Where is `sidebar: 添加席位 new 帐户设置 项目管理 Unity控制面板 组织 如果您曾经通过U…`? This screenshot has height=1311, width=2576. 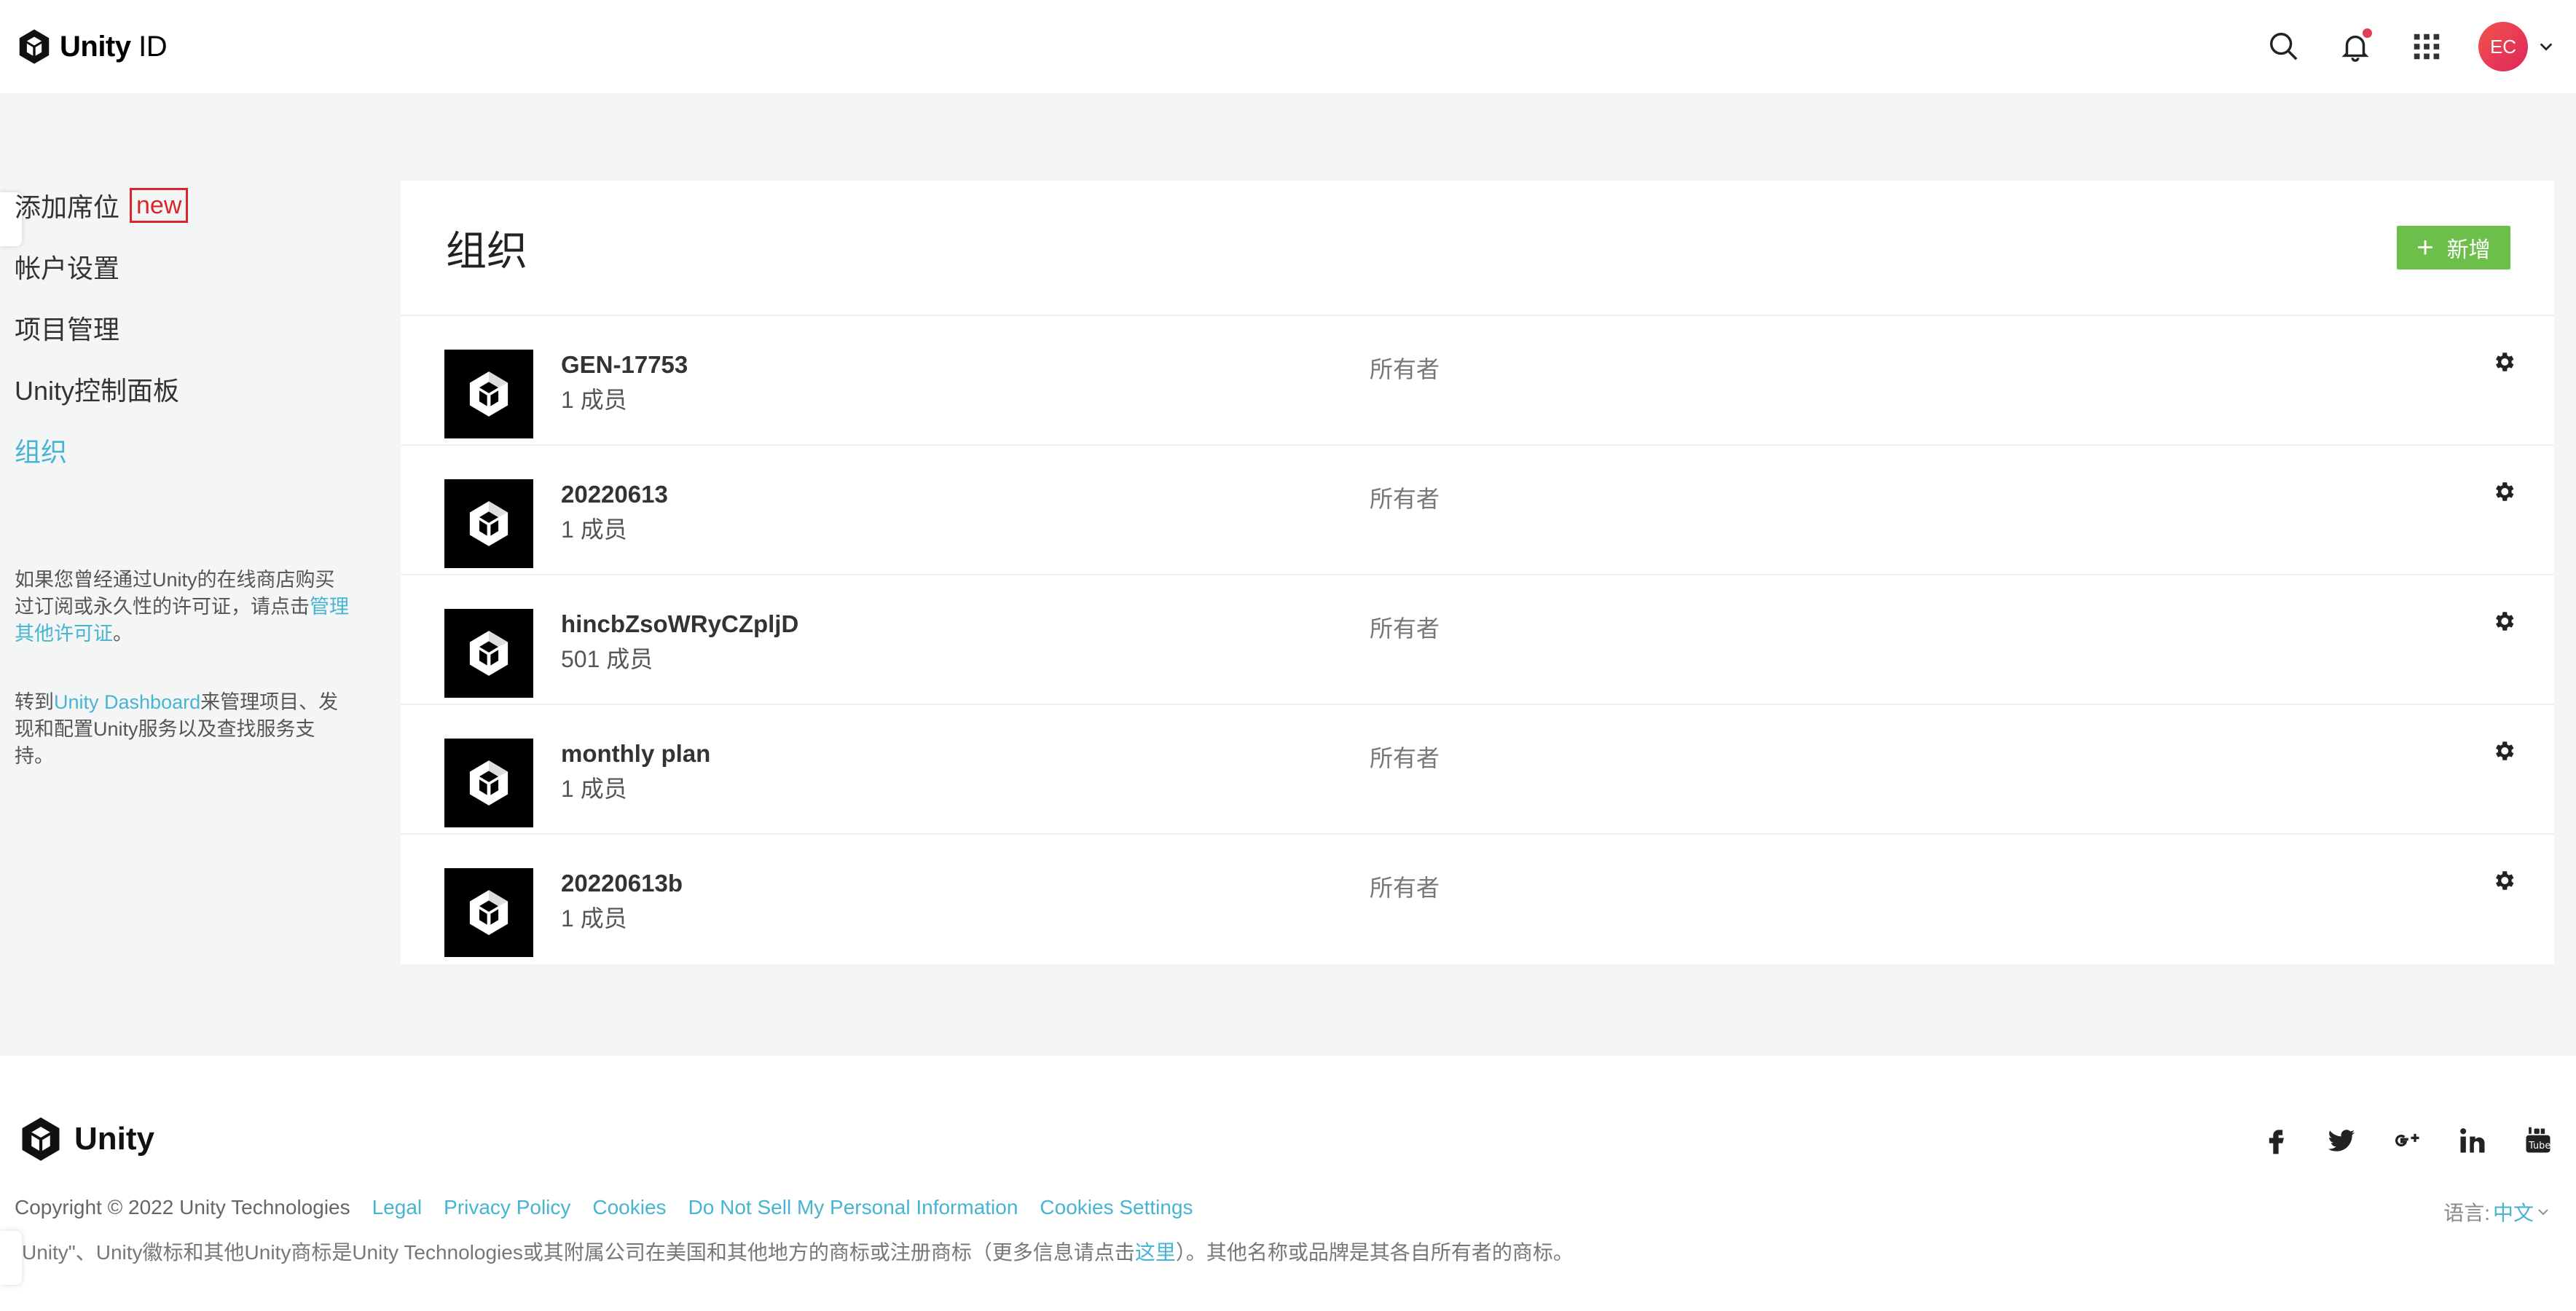 sidebar: 添加席位 new 帐户设置 项目管理 Unity控制面板 组织 如果您曾经通过U… is located at coordinates (182, 471).